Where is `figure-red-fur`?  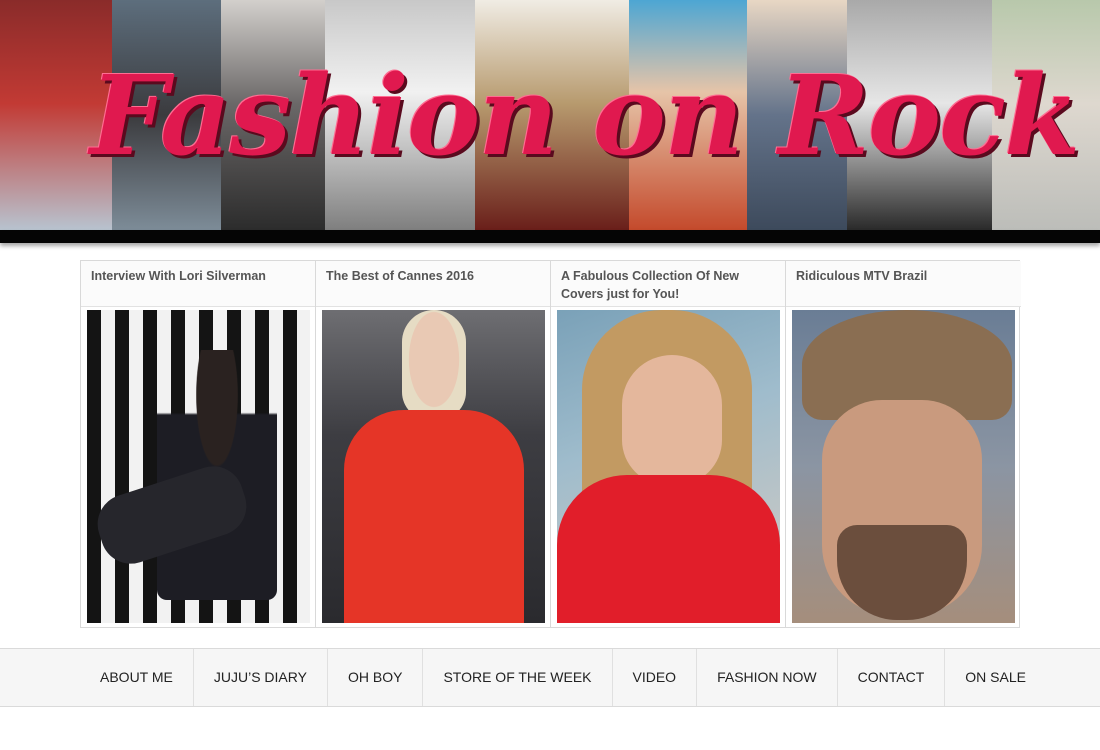
figure-red-fur is located at coordinates (668, 549).